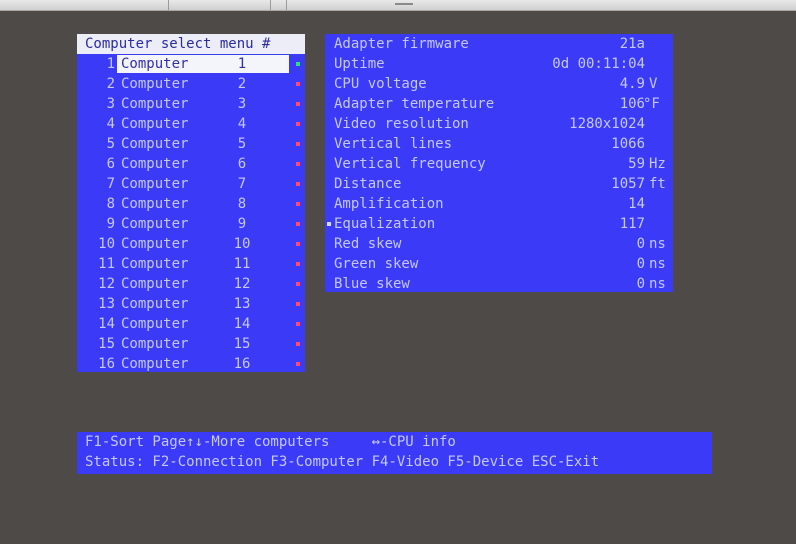 The image size is (796, 544). I want to click on info-row: Amplification 14, so click(499, 204).